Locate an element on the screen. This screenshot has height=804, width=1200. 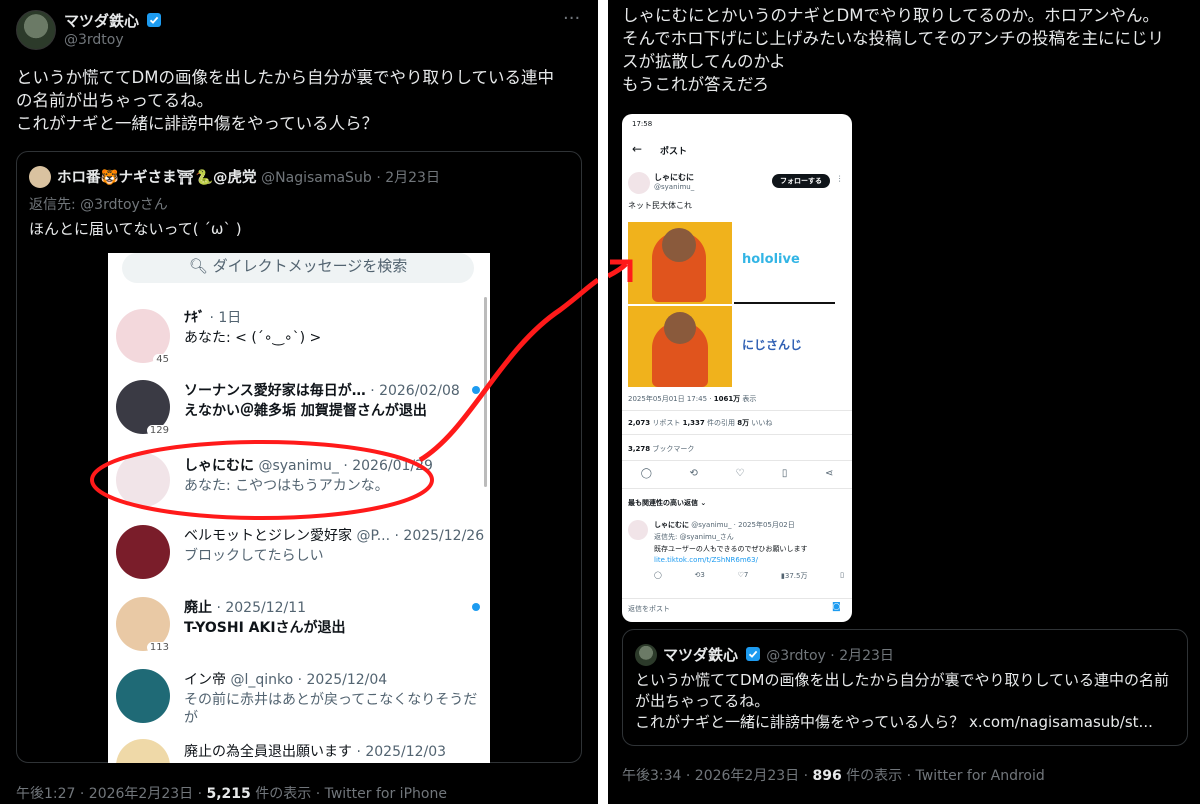
quote-author-row: マツダ鉄心 @3rdtoy · 2月23日 is located at coordinates (778, 654).